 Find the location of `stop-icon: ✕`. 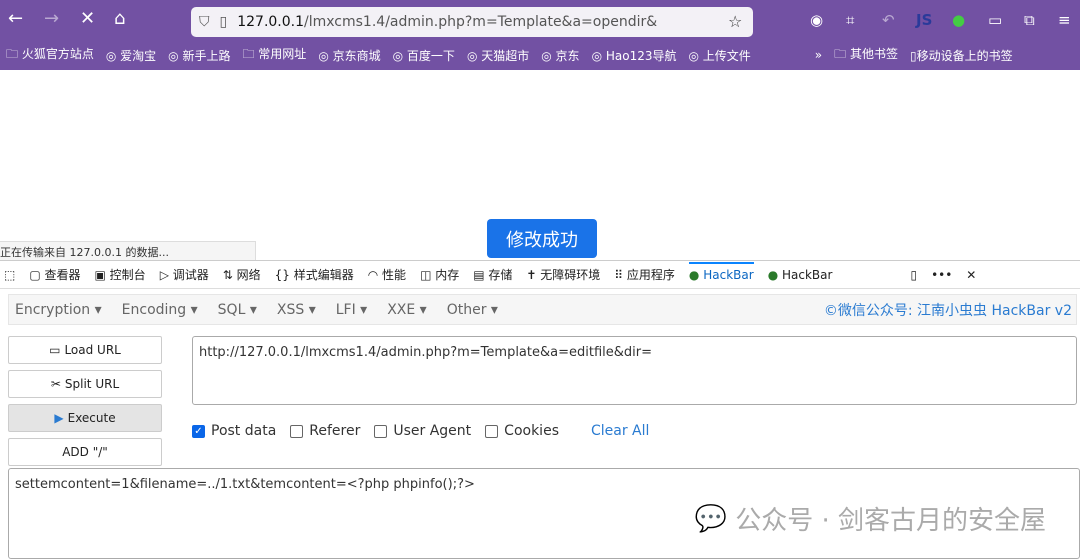

stop-icon: ✕ is located at coordinates (87, 18).